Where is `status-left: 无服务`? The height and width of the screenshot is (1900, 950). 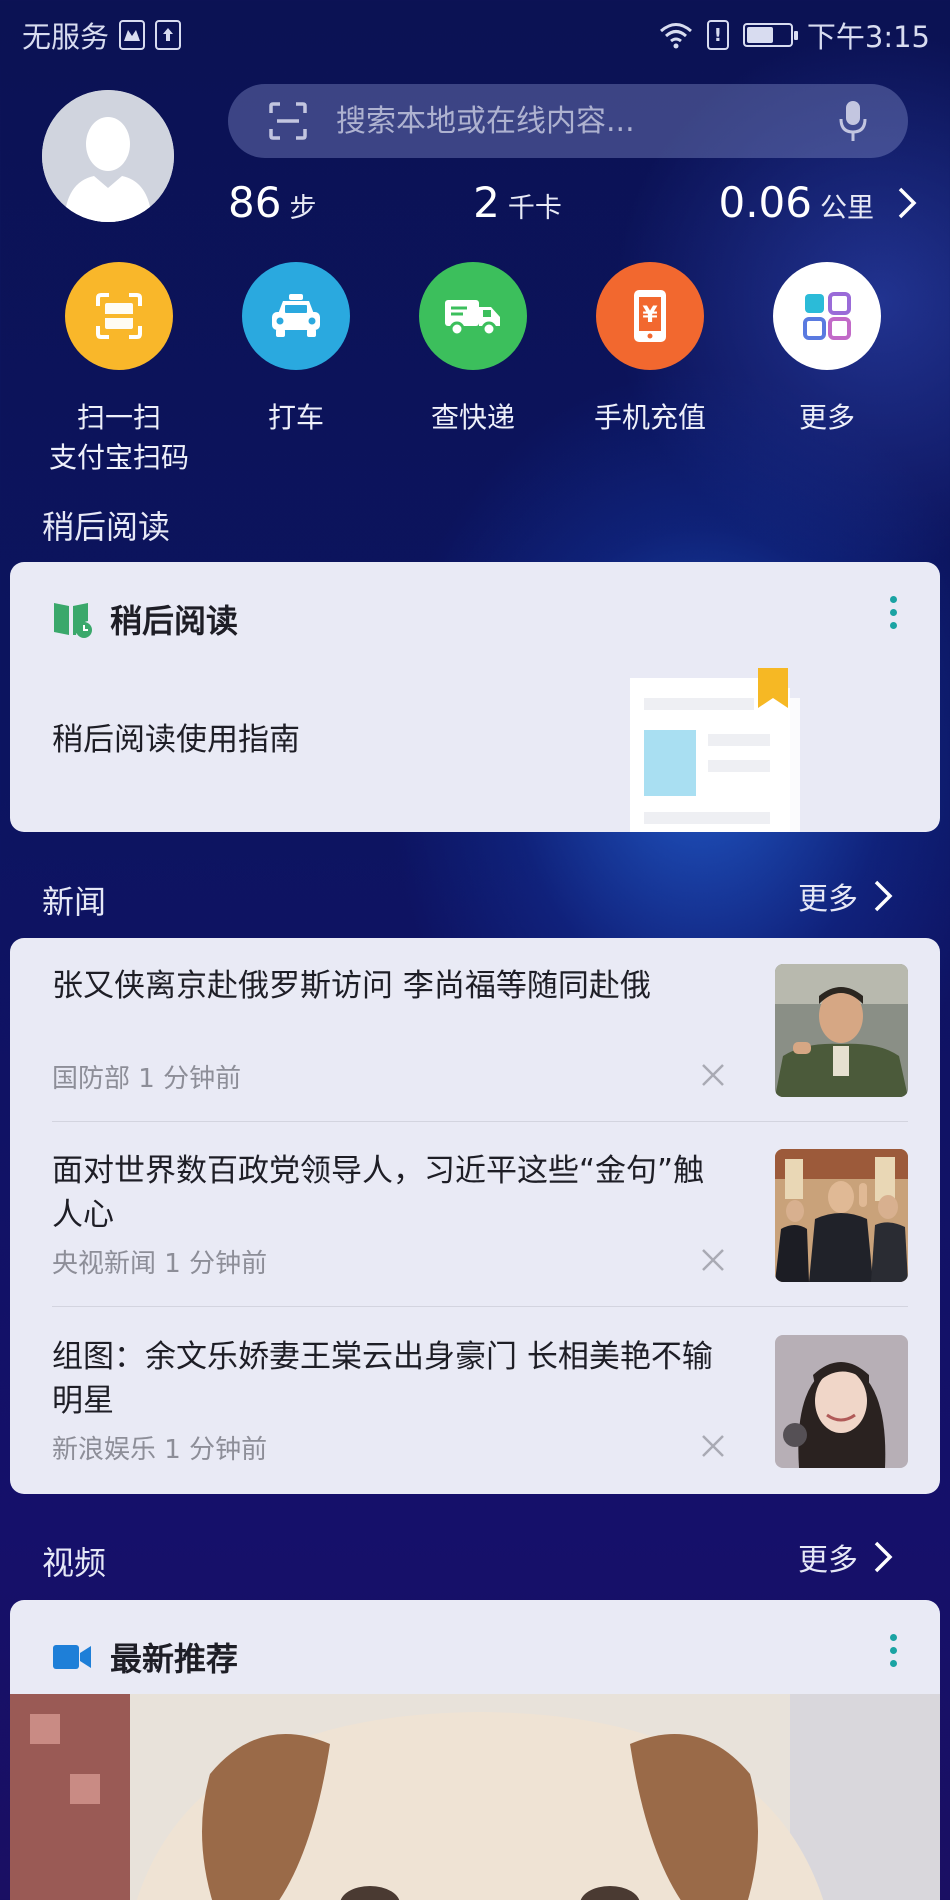
status-left: 无服务 is located at coordinates (102, 35).